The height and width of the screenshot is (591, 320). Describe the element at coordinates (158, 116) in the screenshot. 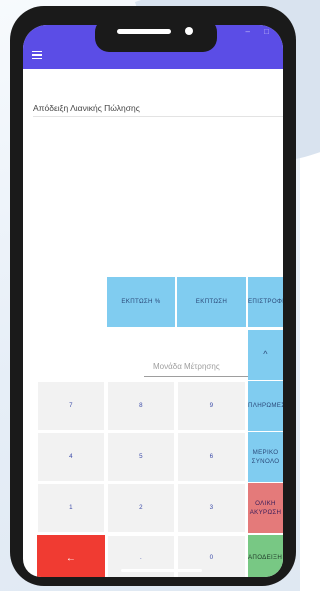

I see `title-divider` at that location.